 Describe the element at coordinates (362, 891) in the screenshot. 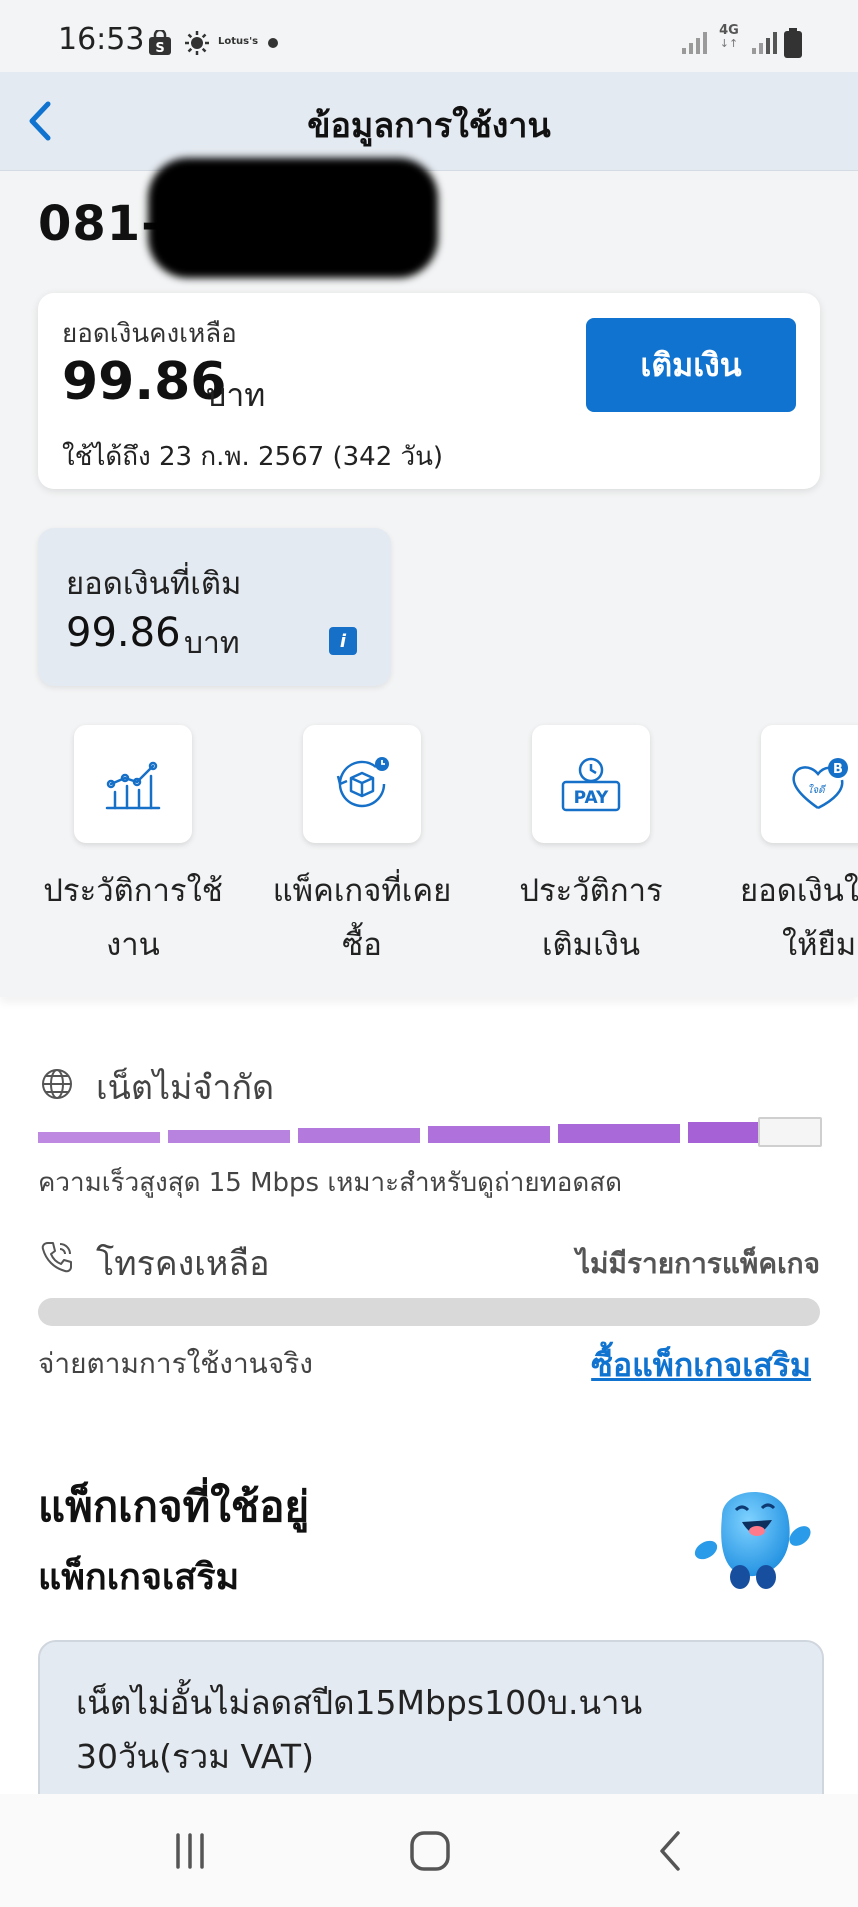

I see `label-line: แพ็คเกจที่เคย` at that location.